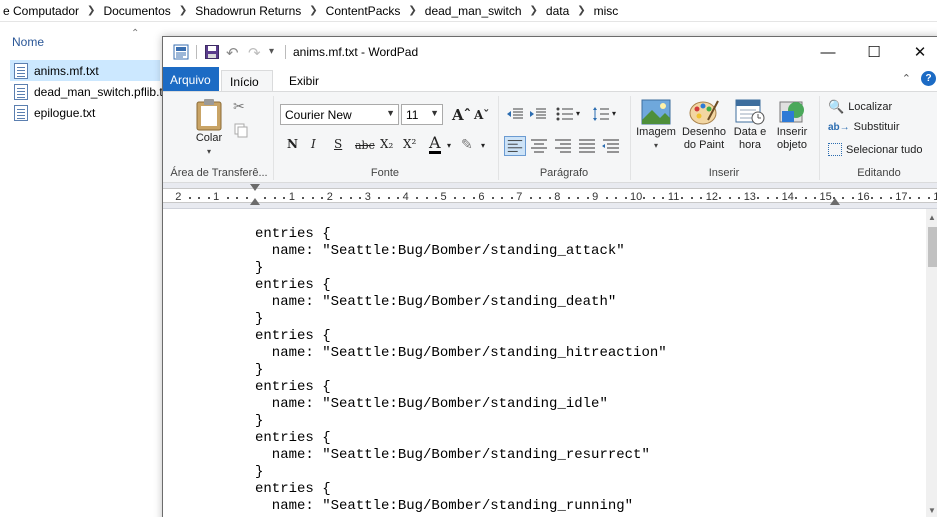  What do you see at coordinates (931, 363) in the screenshot?
I see `vertical-scrollbar: ▲ ▼` at bounding box center [931, 363].